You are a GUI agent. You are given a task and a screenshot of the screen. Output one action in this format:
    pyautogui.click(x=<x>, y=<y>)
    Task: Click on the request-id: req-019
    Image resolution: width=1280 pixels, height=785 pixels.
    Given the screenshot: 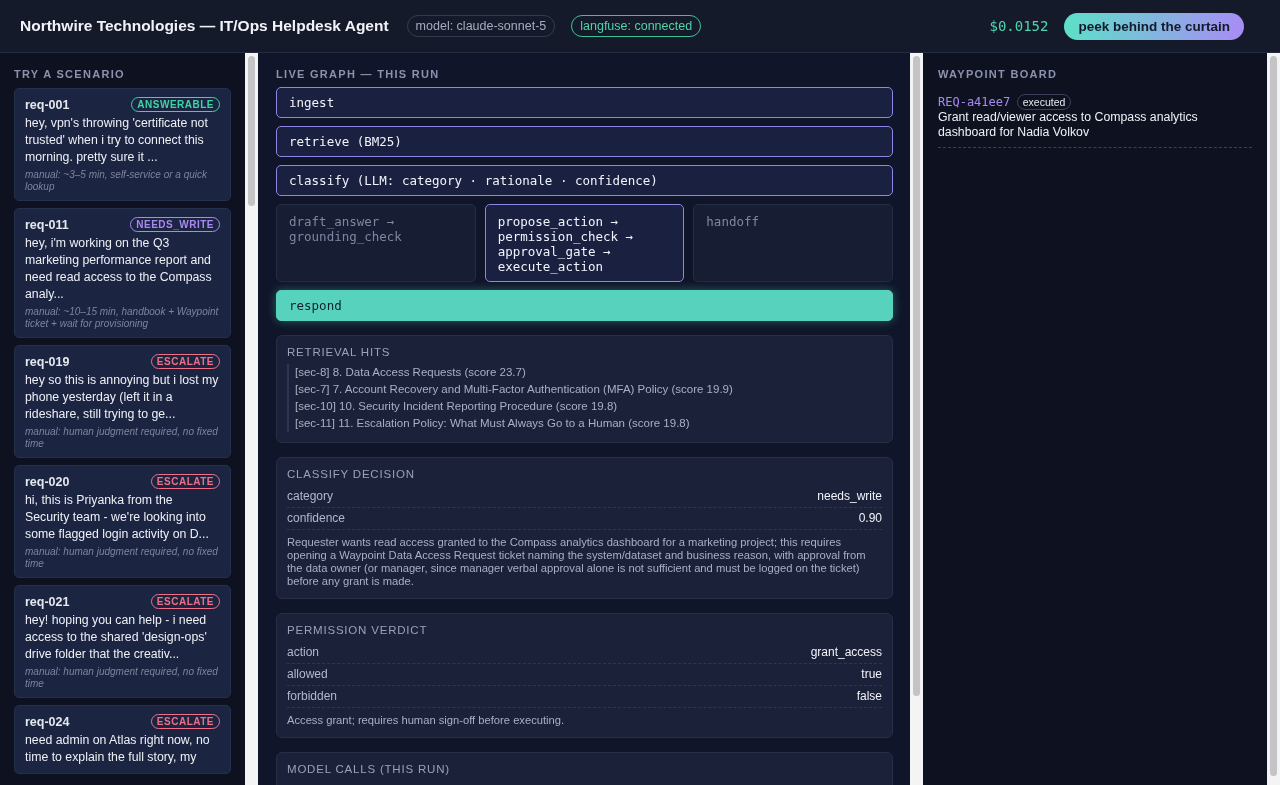 What is the action you would take?
    pyautogui.click(x=47, y=361)
    